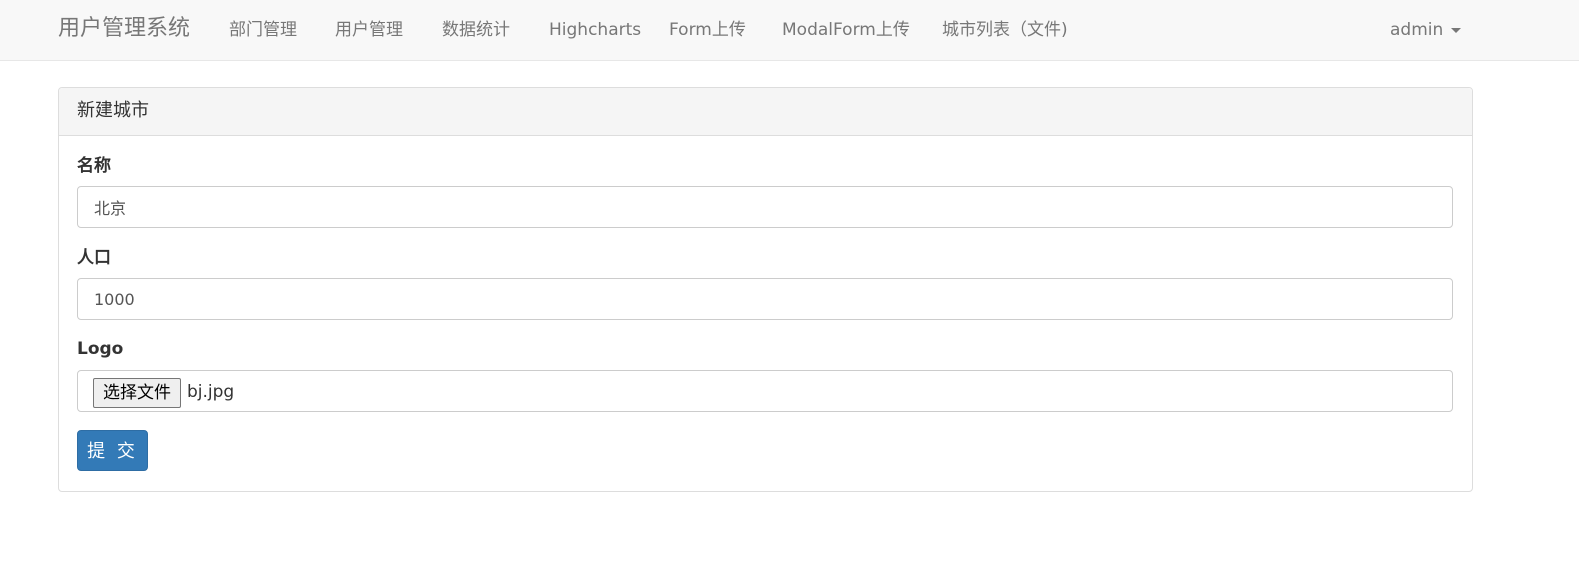 The width and height of the screenshot is (1579, 564). What do you see at coordinates (476, 30) in the screenshot?
I see `nav-link-statistics: 数据统计` at bounding box center [476, 30].